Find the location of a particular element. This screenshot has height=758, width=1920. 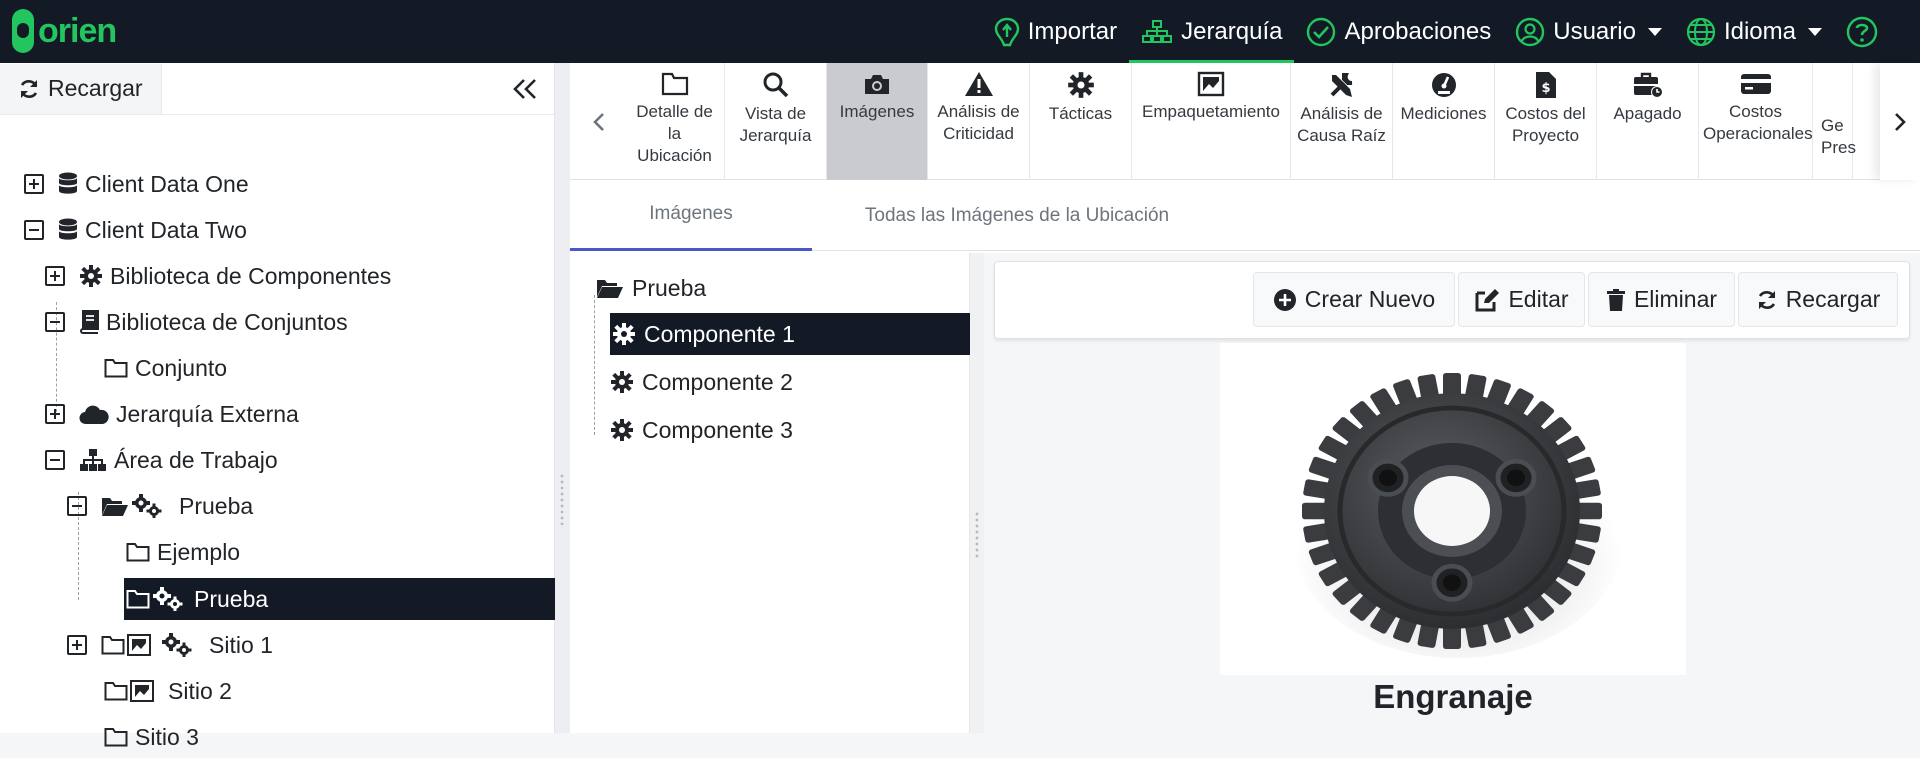

toolbar-tactics: Tácticas is located at coordinates (1081, 121).